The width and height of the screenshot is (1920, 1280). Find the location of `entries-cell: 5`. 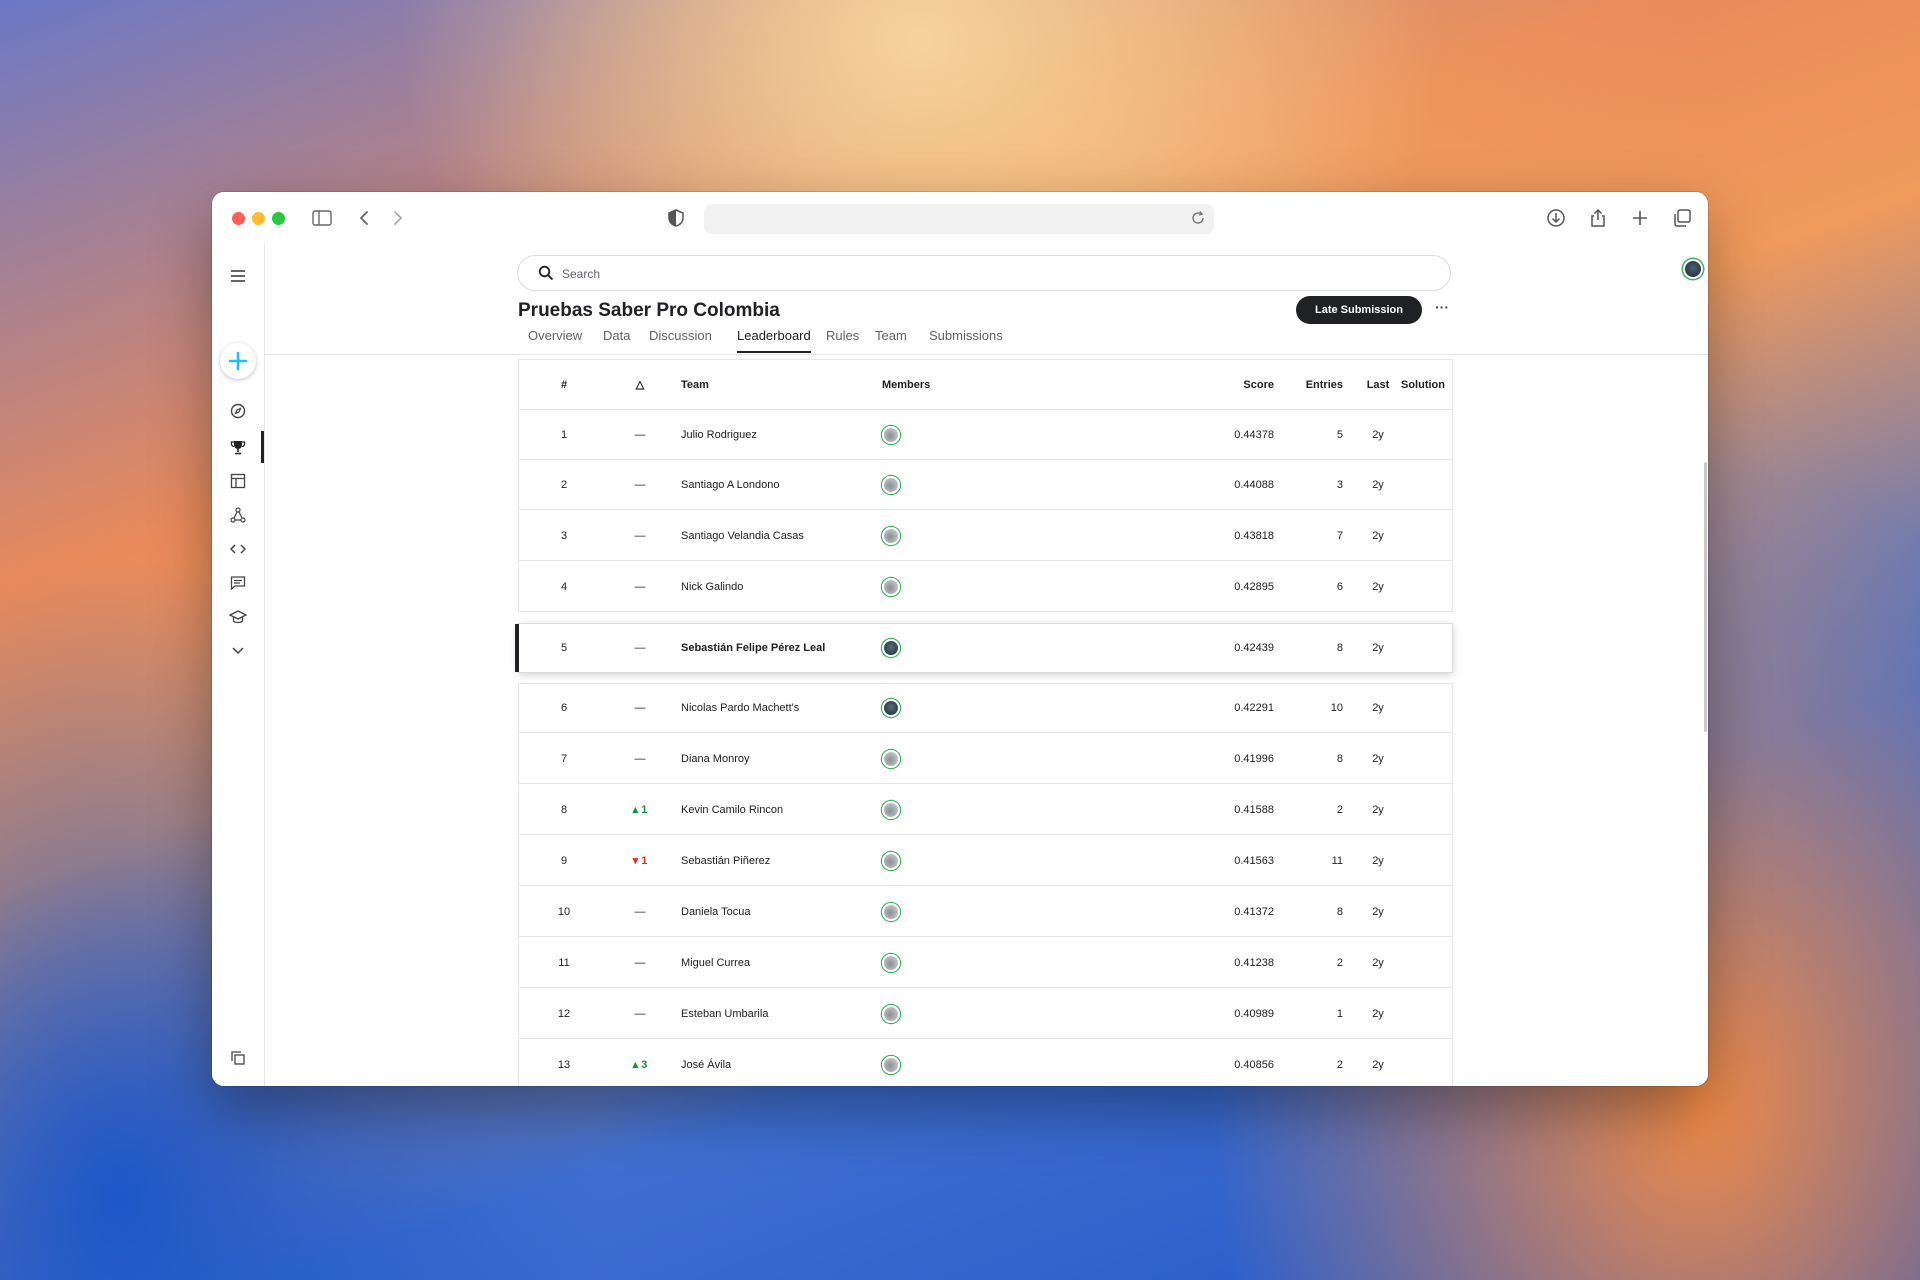

entries-cell: 5 is located at coordinates (1339, 434).